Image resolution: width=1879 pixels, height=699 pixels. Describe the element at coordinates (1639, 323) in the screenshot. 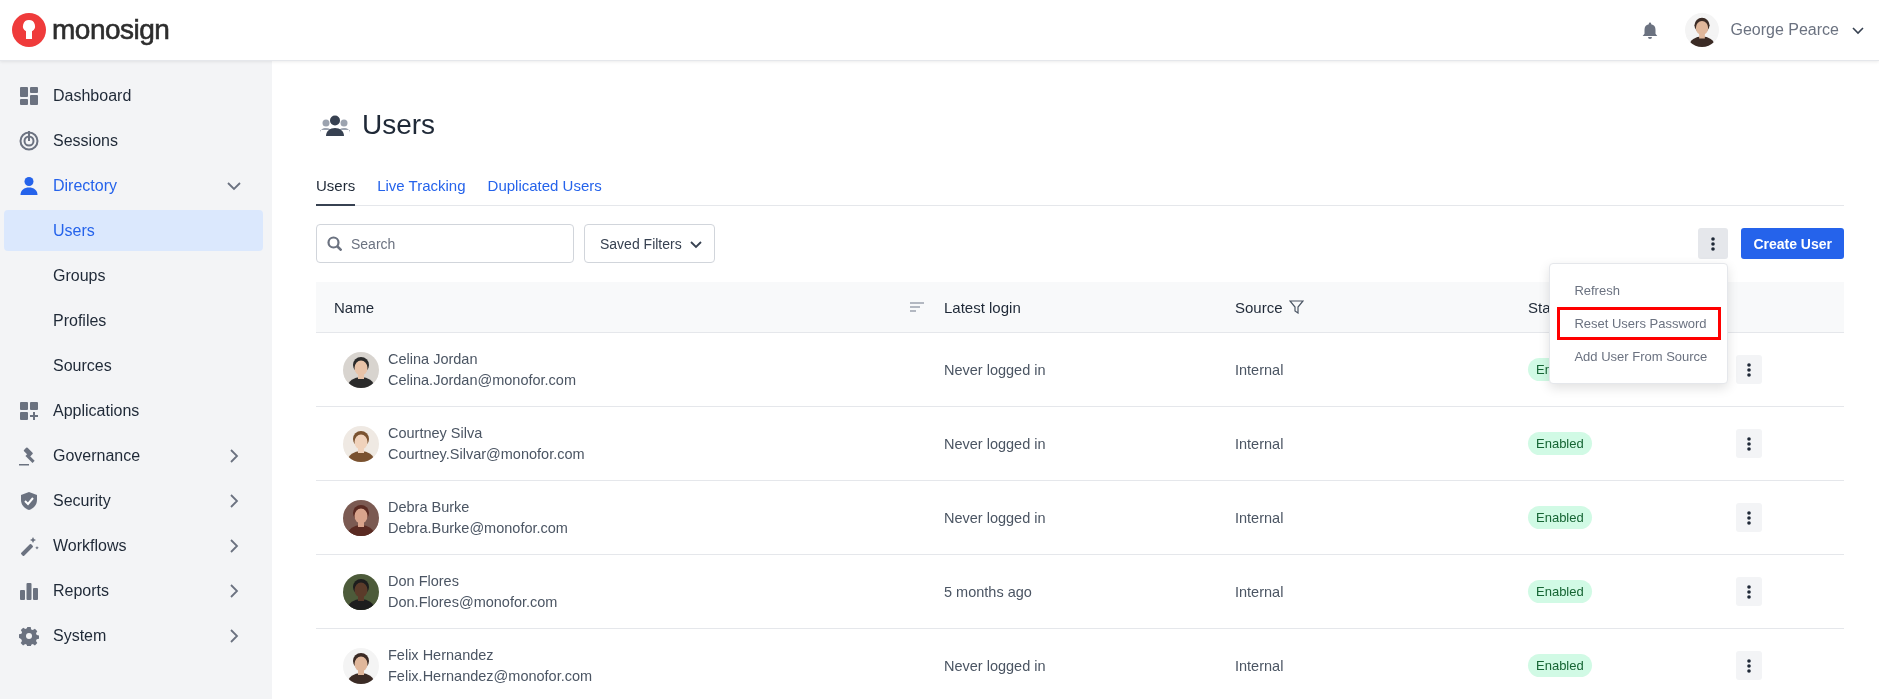

I see `menu-item: Reset Users Password` at that location.